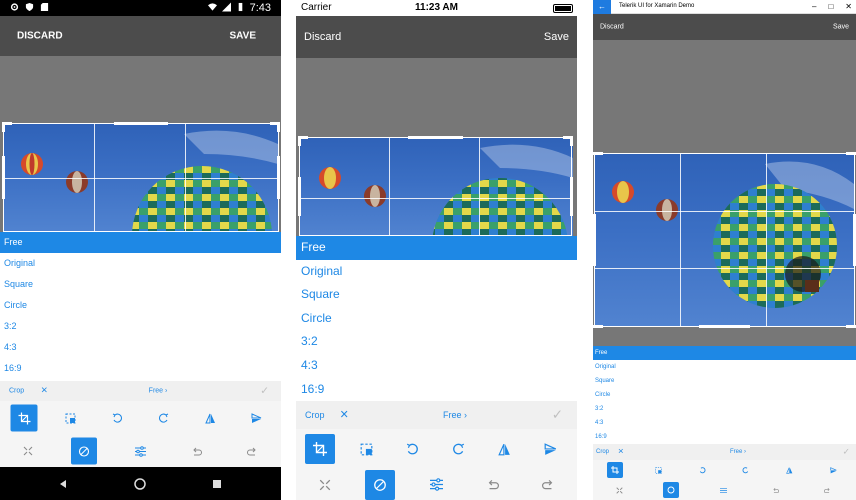 Image resolution: width=856 pixels, height=500 pixels. What do you see at coordinates (63, 484) in the screenshot?
I see `back-icon` at bounding box center [63, 484].